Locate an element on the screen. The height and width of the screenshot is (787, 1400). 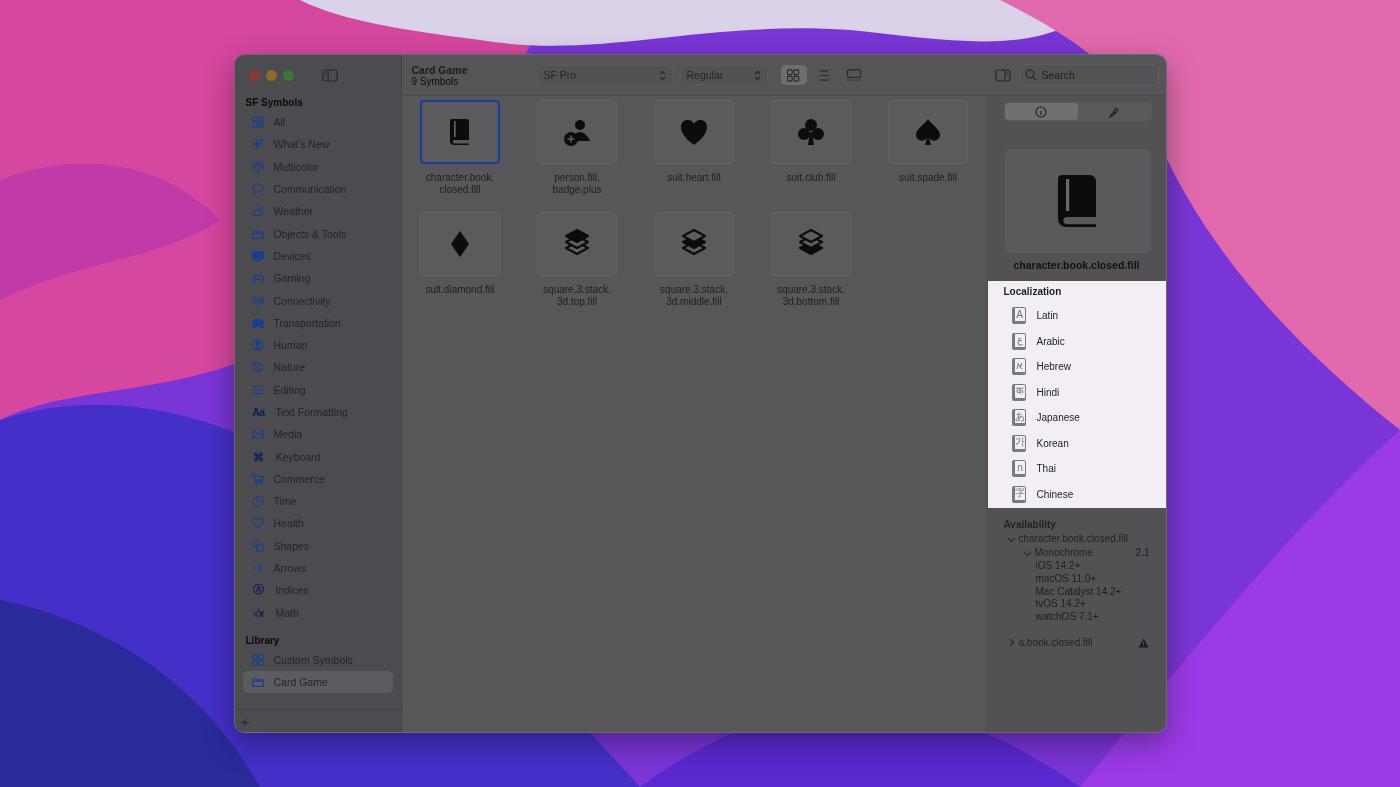
symbol-glyph: ⌘ is located at coordinates (258, 456).